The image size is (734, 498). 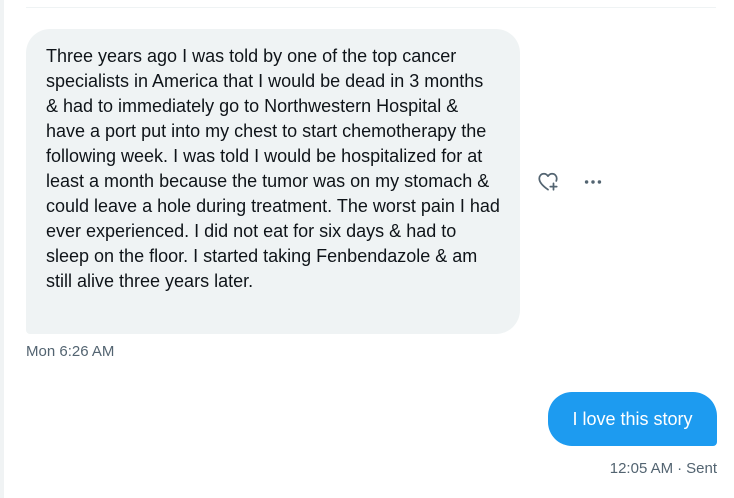 What do you see at coordinates (70, 351) in the screenshot?
I see `received-message-timestamp: Mon 6:26 AM` at bounding box center [70, 351].